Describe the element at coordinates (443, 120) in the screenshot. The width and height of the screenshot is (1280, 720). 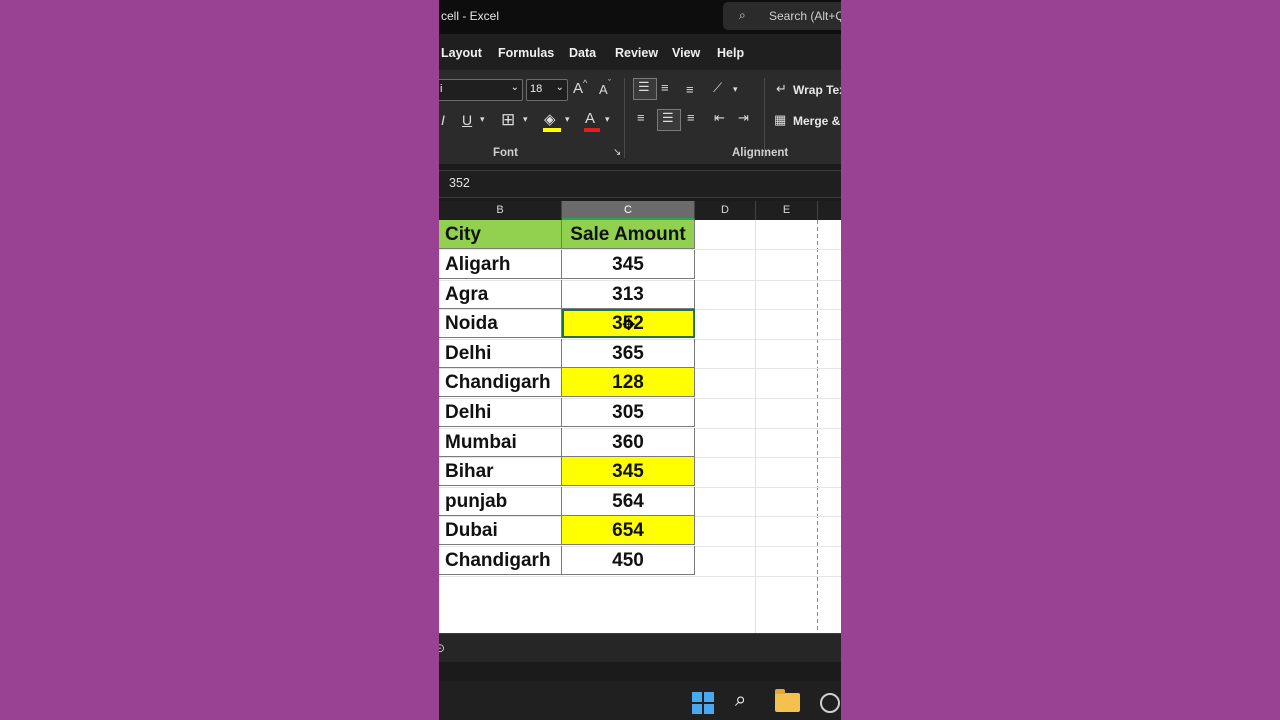
I see `italic-button: I` at that location.